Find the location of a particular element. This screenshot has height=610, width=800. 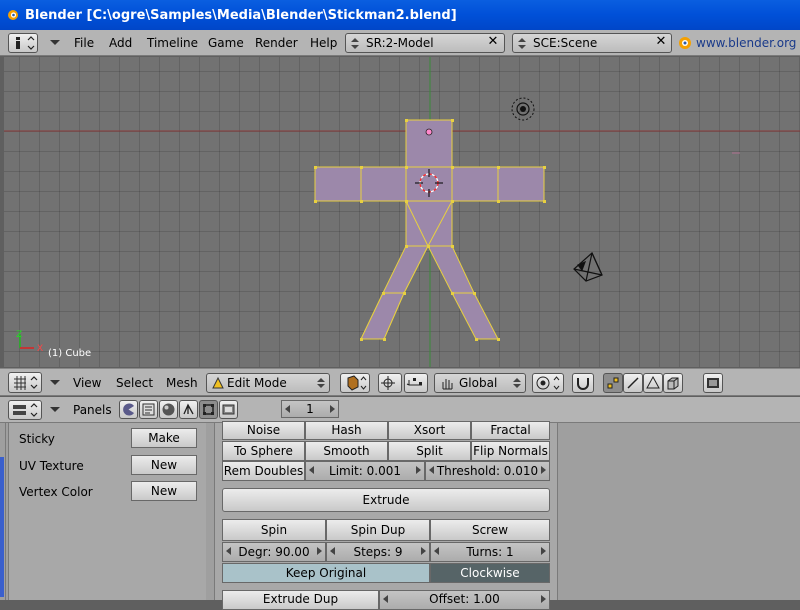

extrude-dup-button: Extrude Dup is located at coordinates (300, 600).